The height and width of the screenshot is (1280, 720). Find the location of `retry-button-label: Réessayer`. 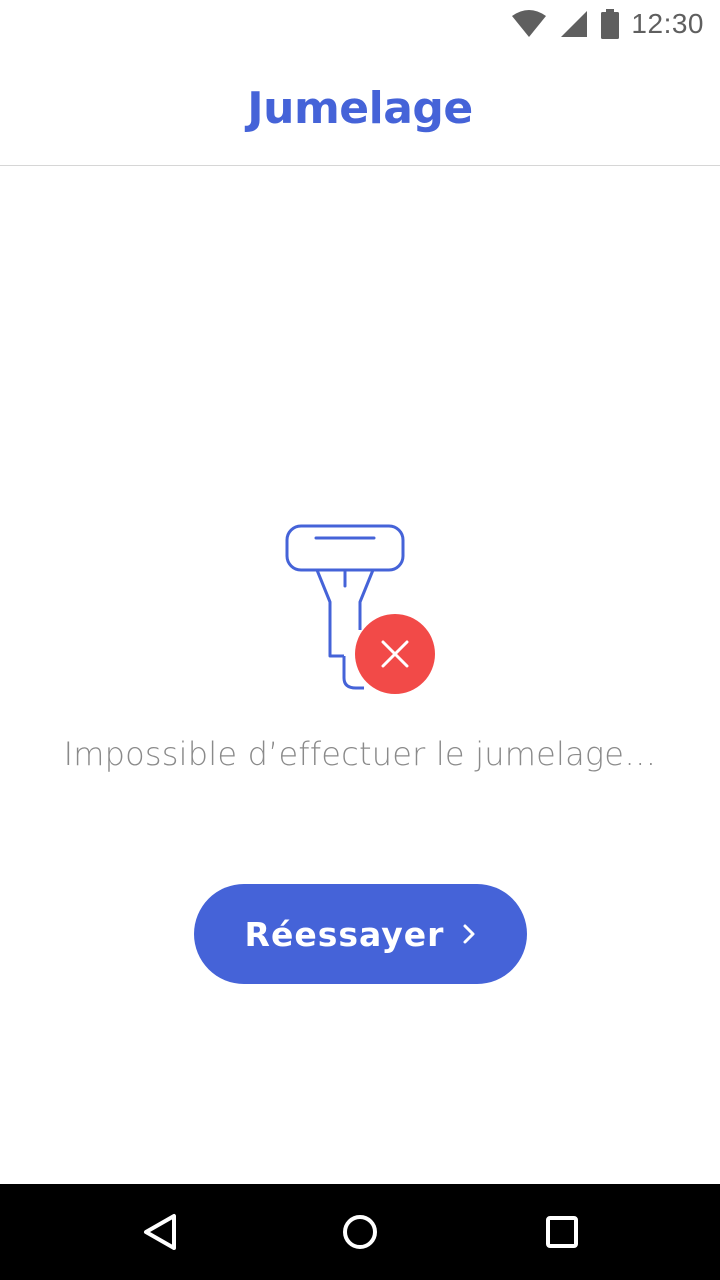

retry-button-label: Réessayer is located at coordinates (344, 934).